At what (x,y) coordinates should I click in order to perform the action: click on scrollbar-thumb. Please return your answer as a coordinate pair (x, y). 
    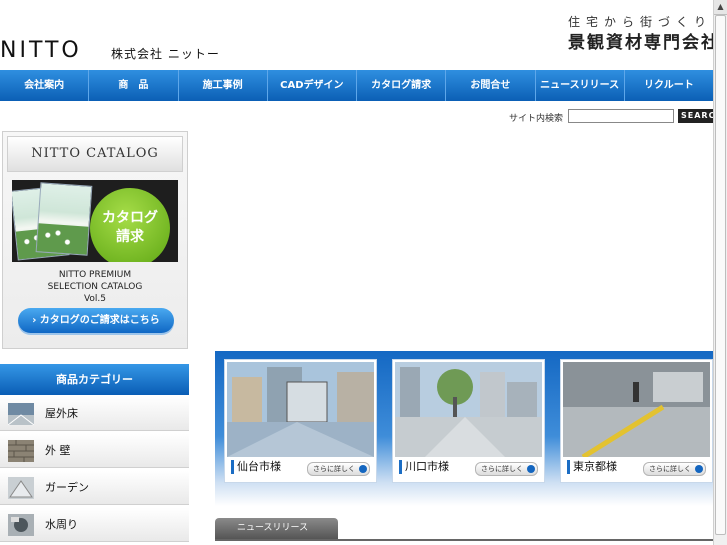
    Looking at the image, I should click on (720, 275).